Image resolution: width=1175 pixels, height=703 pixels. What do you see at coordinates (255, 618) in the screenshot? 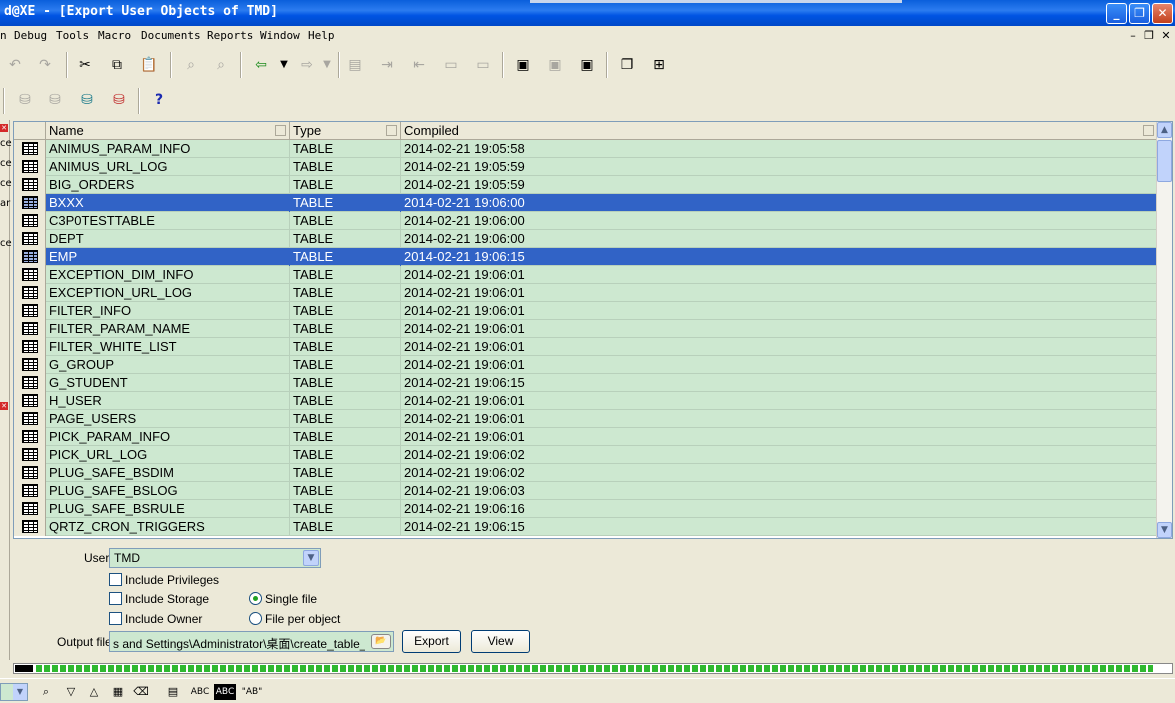
I see `file-per-object-radio` at bounding box center [255, 618].